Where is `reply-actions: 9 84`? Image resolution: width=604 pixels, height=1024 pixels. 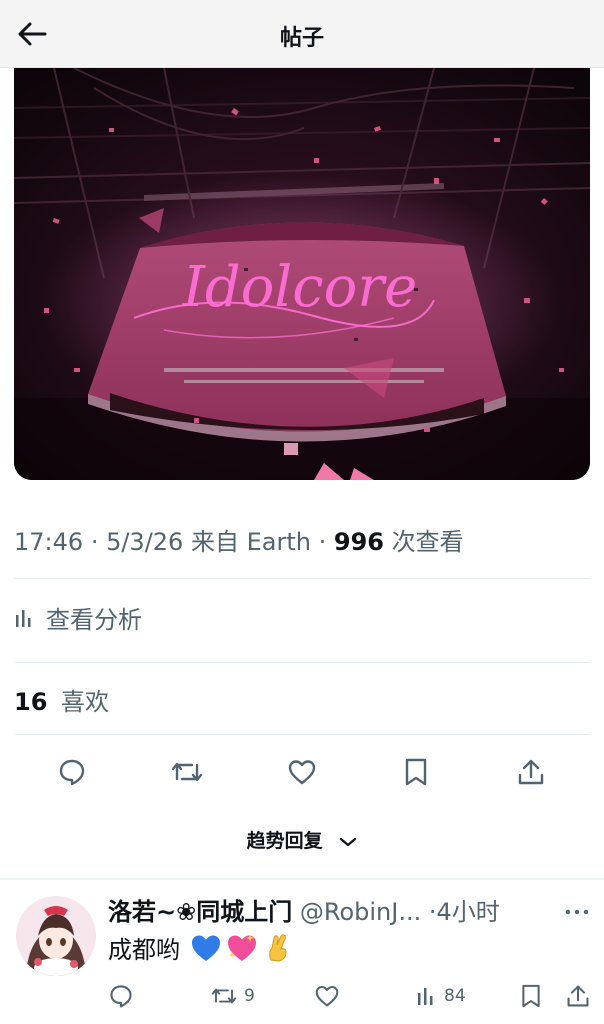
reply-actions: 9 84 is located at coordinates (302, 996).